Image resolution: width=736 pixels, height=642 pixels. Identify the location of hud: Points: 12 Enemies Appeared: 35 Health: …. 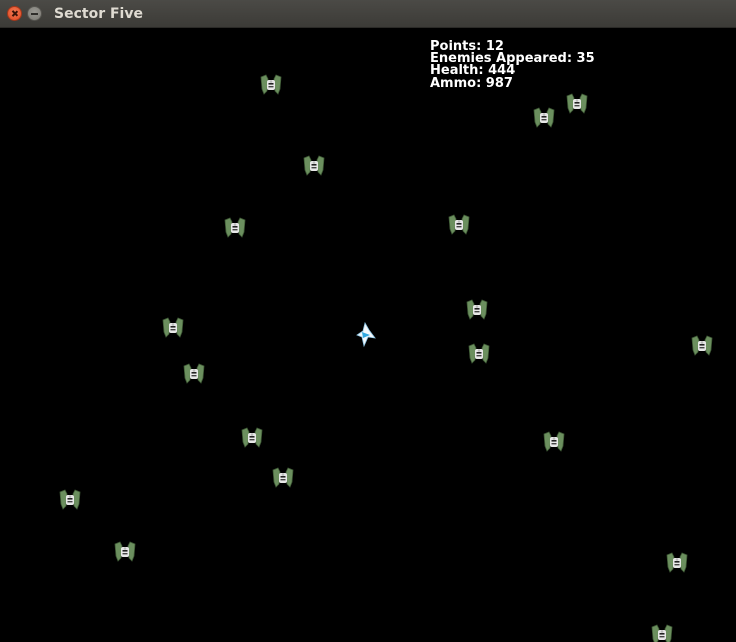
(512, 65).